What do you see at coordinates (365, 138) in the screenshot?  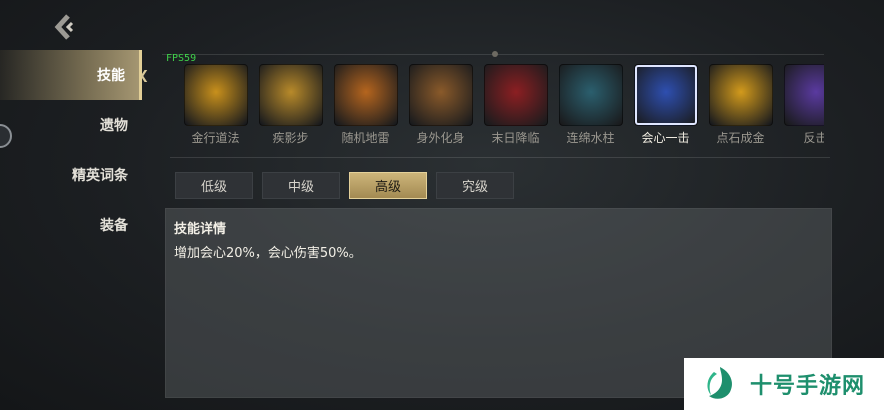 I see `skill-name: 随机地雷` at bounding box center [365, 138].